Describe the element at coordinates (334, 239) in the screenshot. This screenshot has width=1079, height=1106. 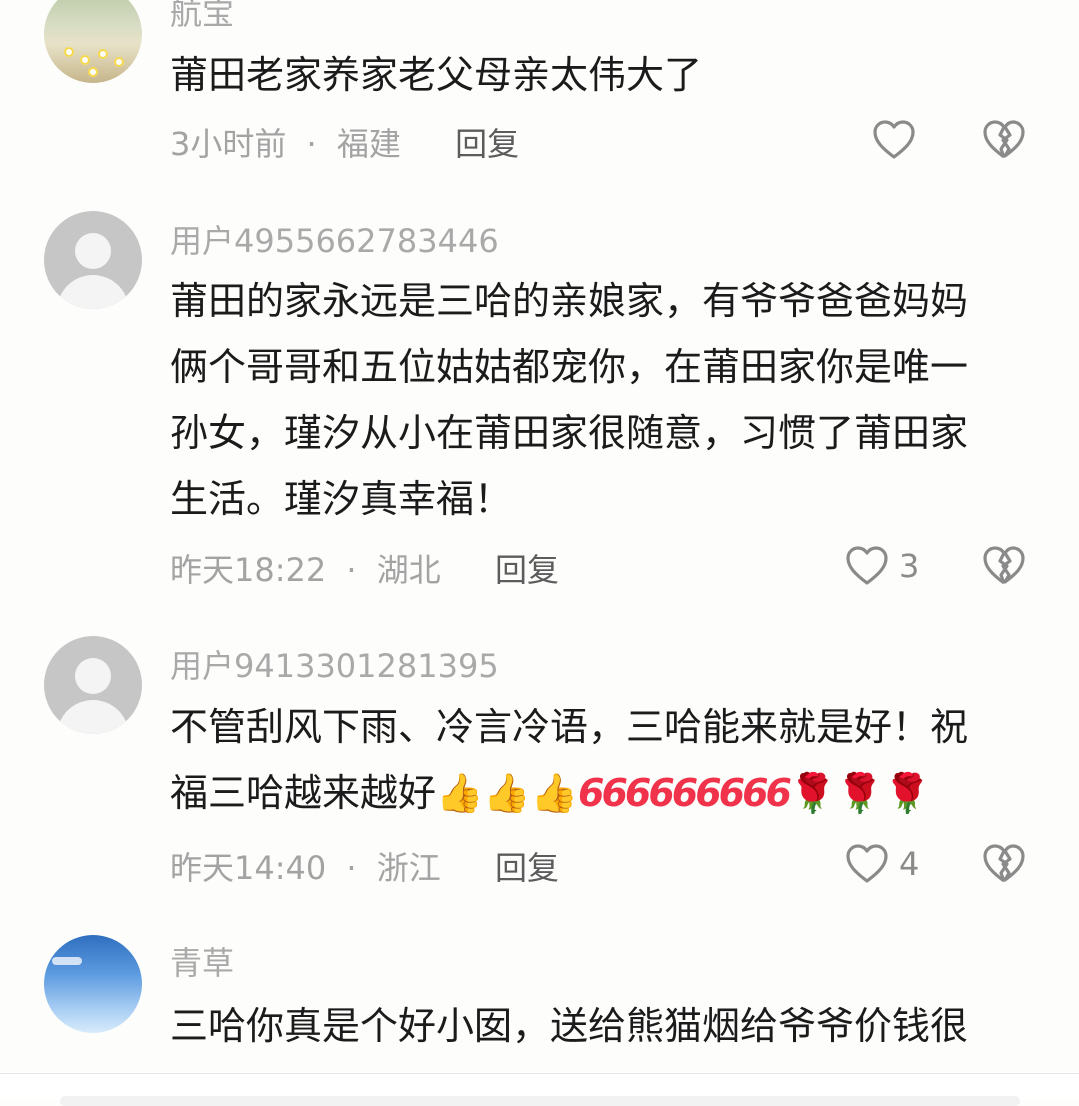
I see `username: 用户4955662783446` at that location.